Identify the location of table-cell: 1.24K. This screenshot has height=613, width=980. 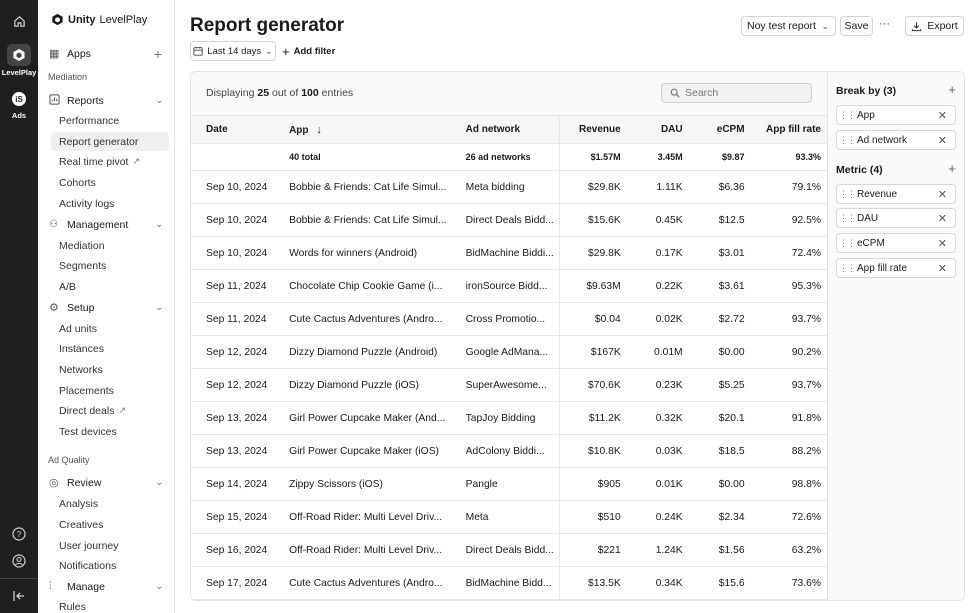
(657, 550).